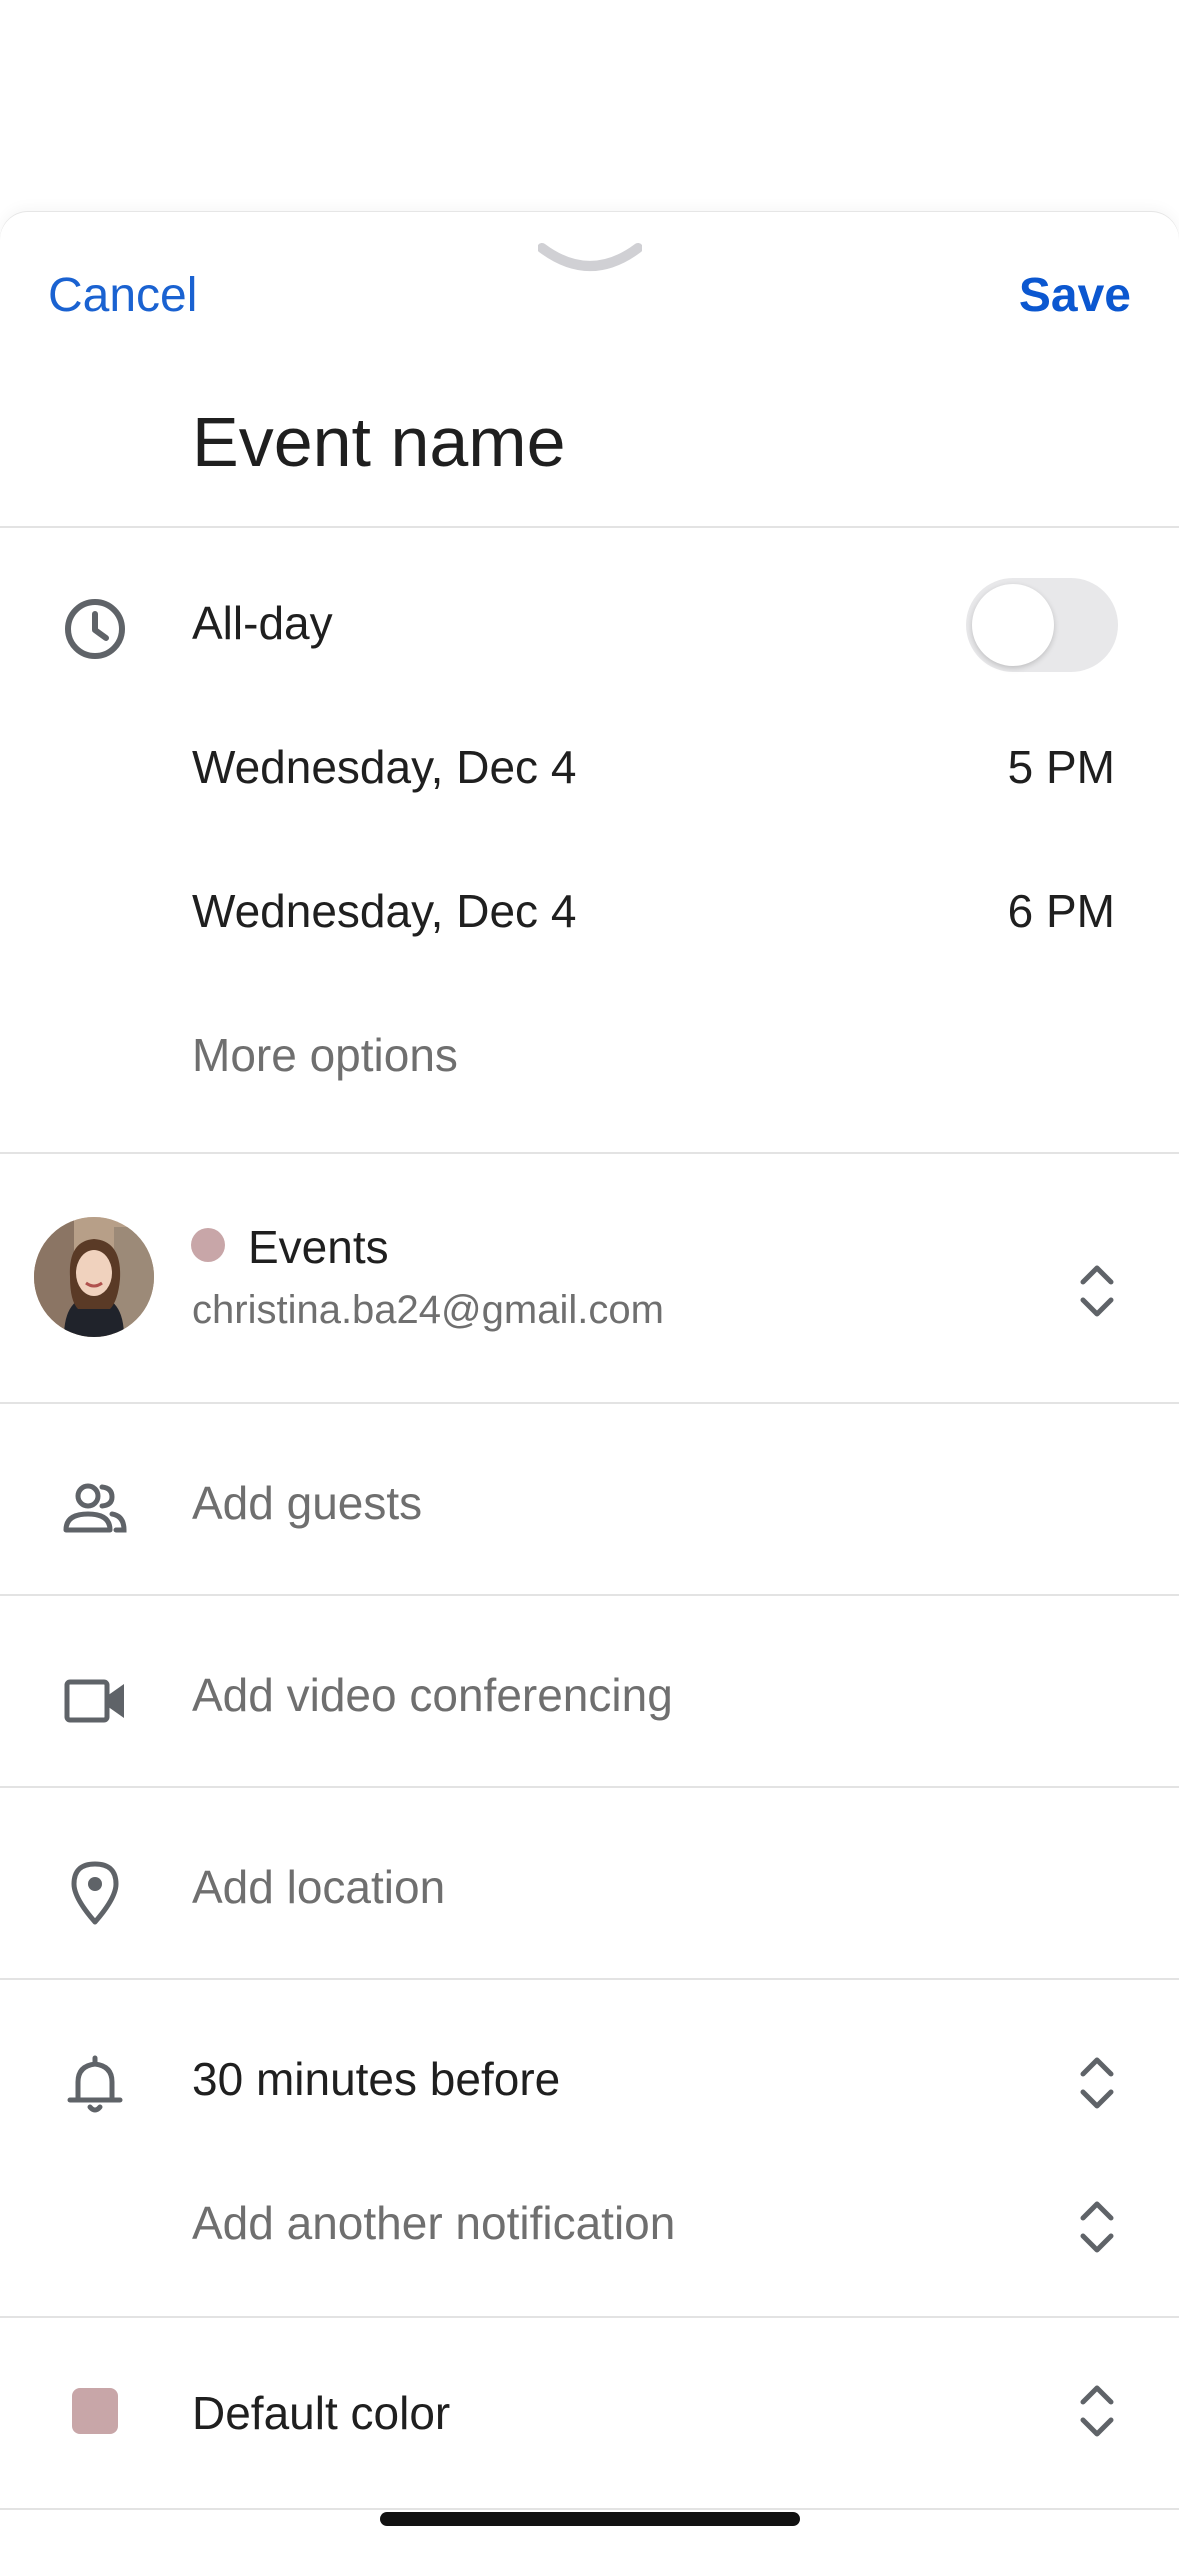 This screenshot has width=1179, height=2556. I want to click on calendar-name: Events, so click(318, 1247).